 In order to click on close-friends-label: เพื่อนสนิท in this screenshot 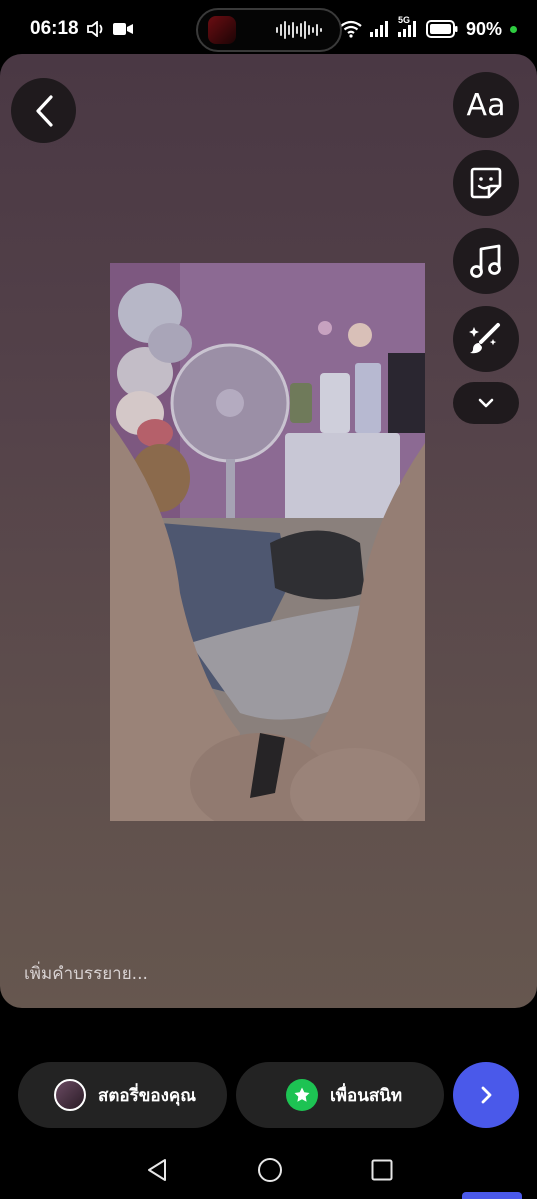, I will do `click(366, 1095)`.